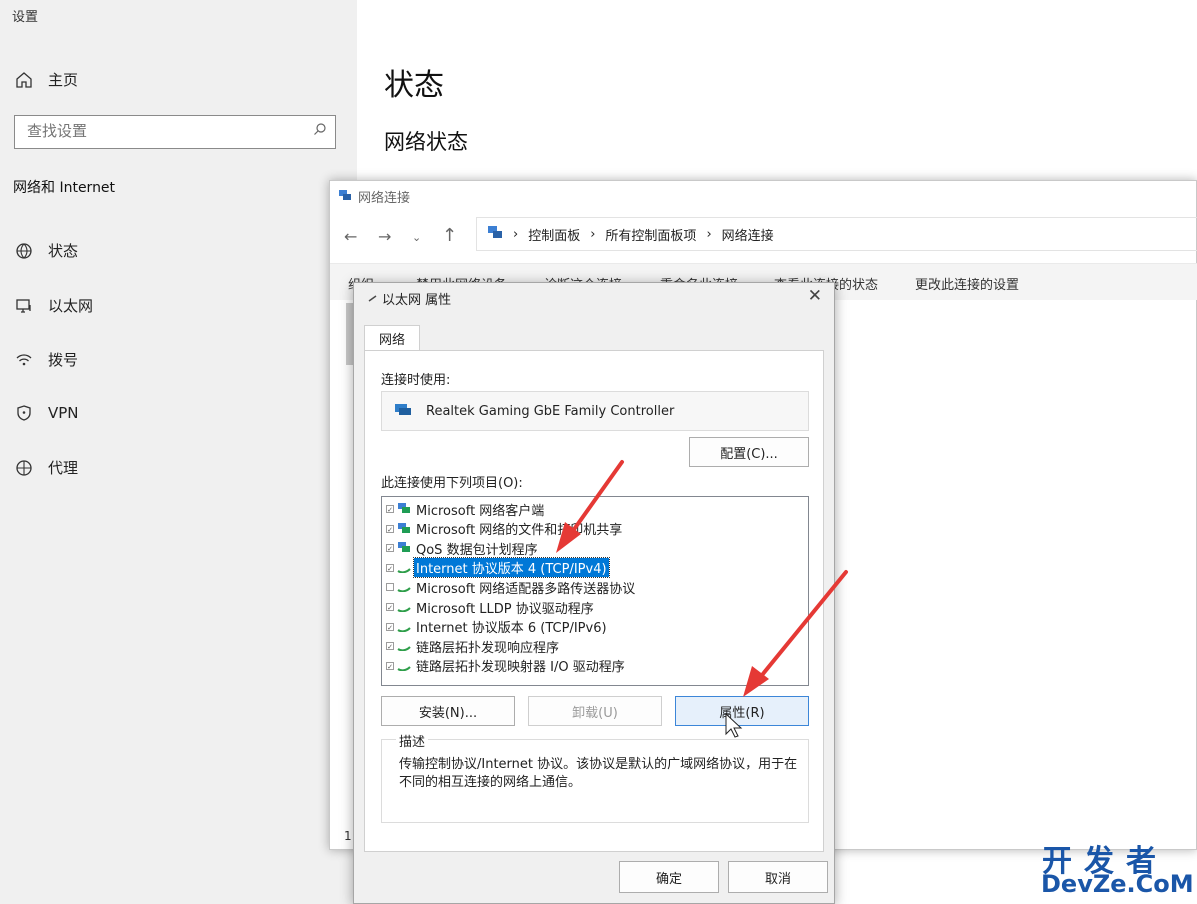 Image resolution: width=1197 pixels, height=904 pixels. What do you see at coordinates (24, 360) in the screenshot?
I see `dialup-icon` at bounding box center [24, 360].